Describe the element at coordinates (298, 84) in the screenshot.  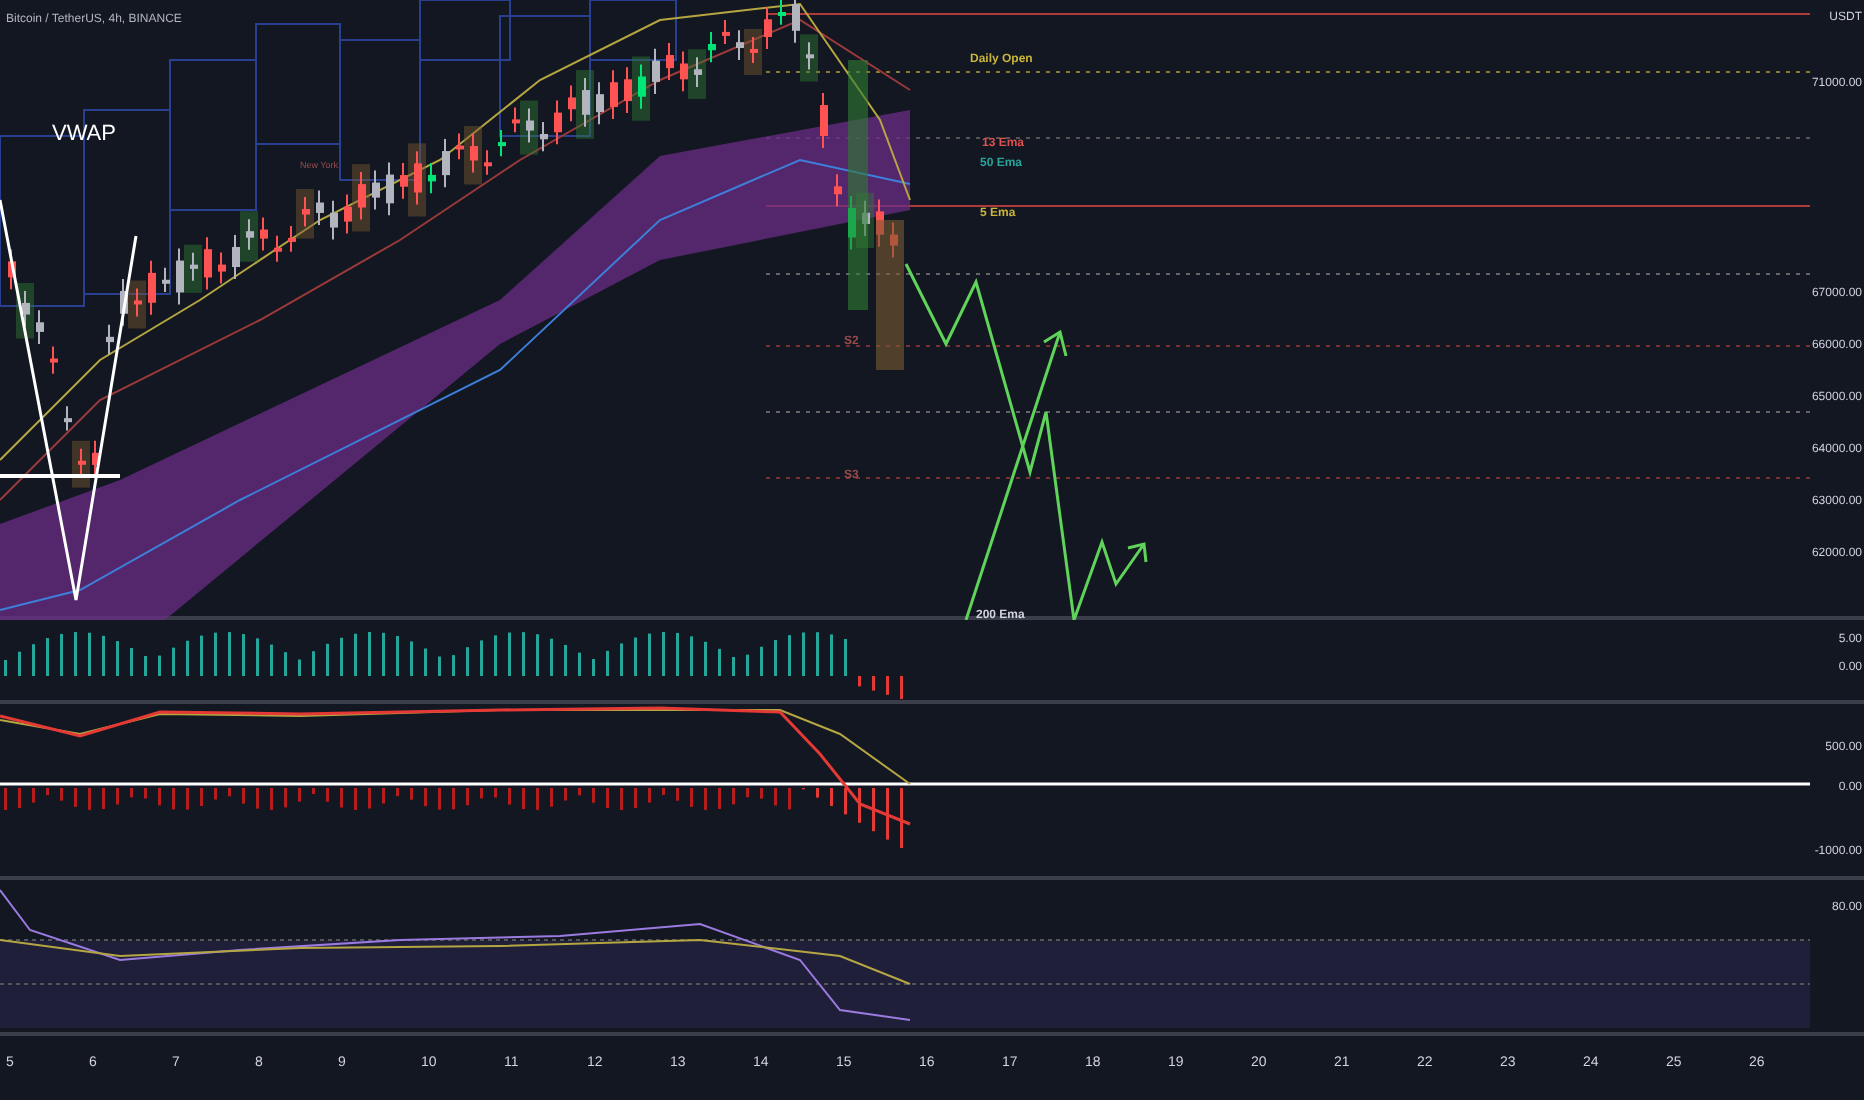
I see `range-box` at that location.